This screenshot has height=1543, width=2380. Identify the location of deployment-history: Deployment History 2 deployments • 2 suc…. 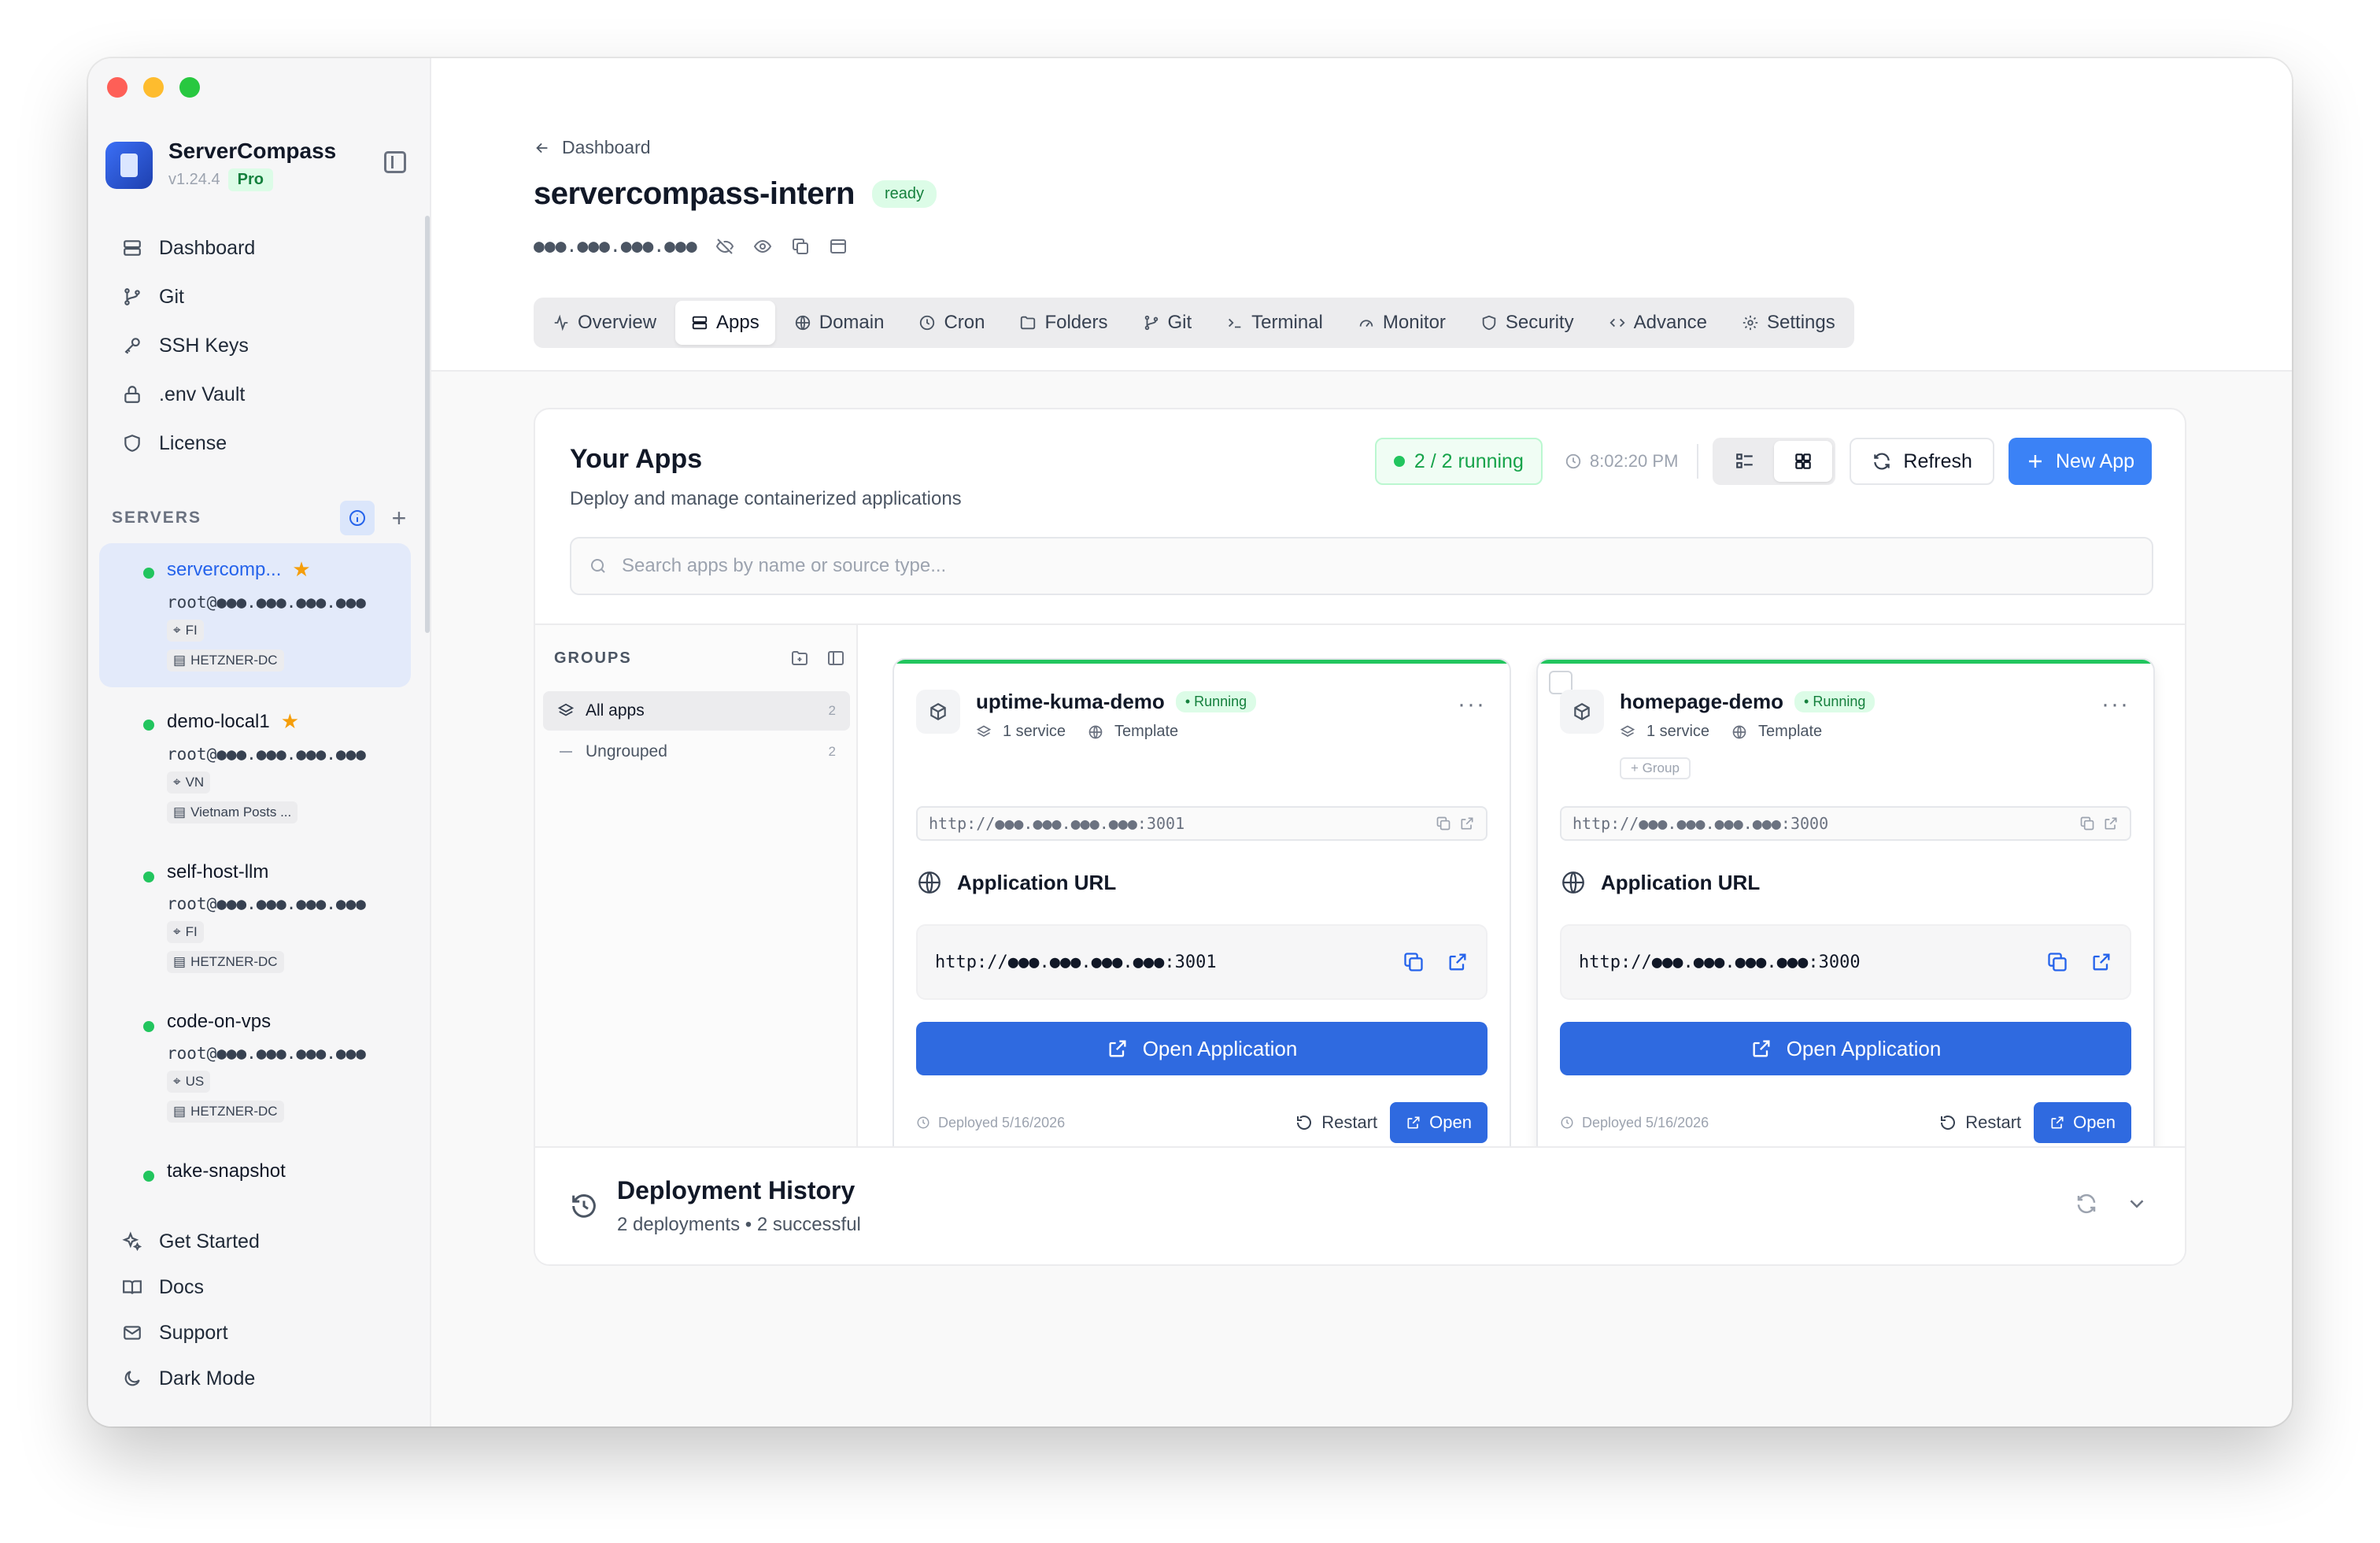
(1360, 1205).